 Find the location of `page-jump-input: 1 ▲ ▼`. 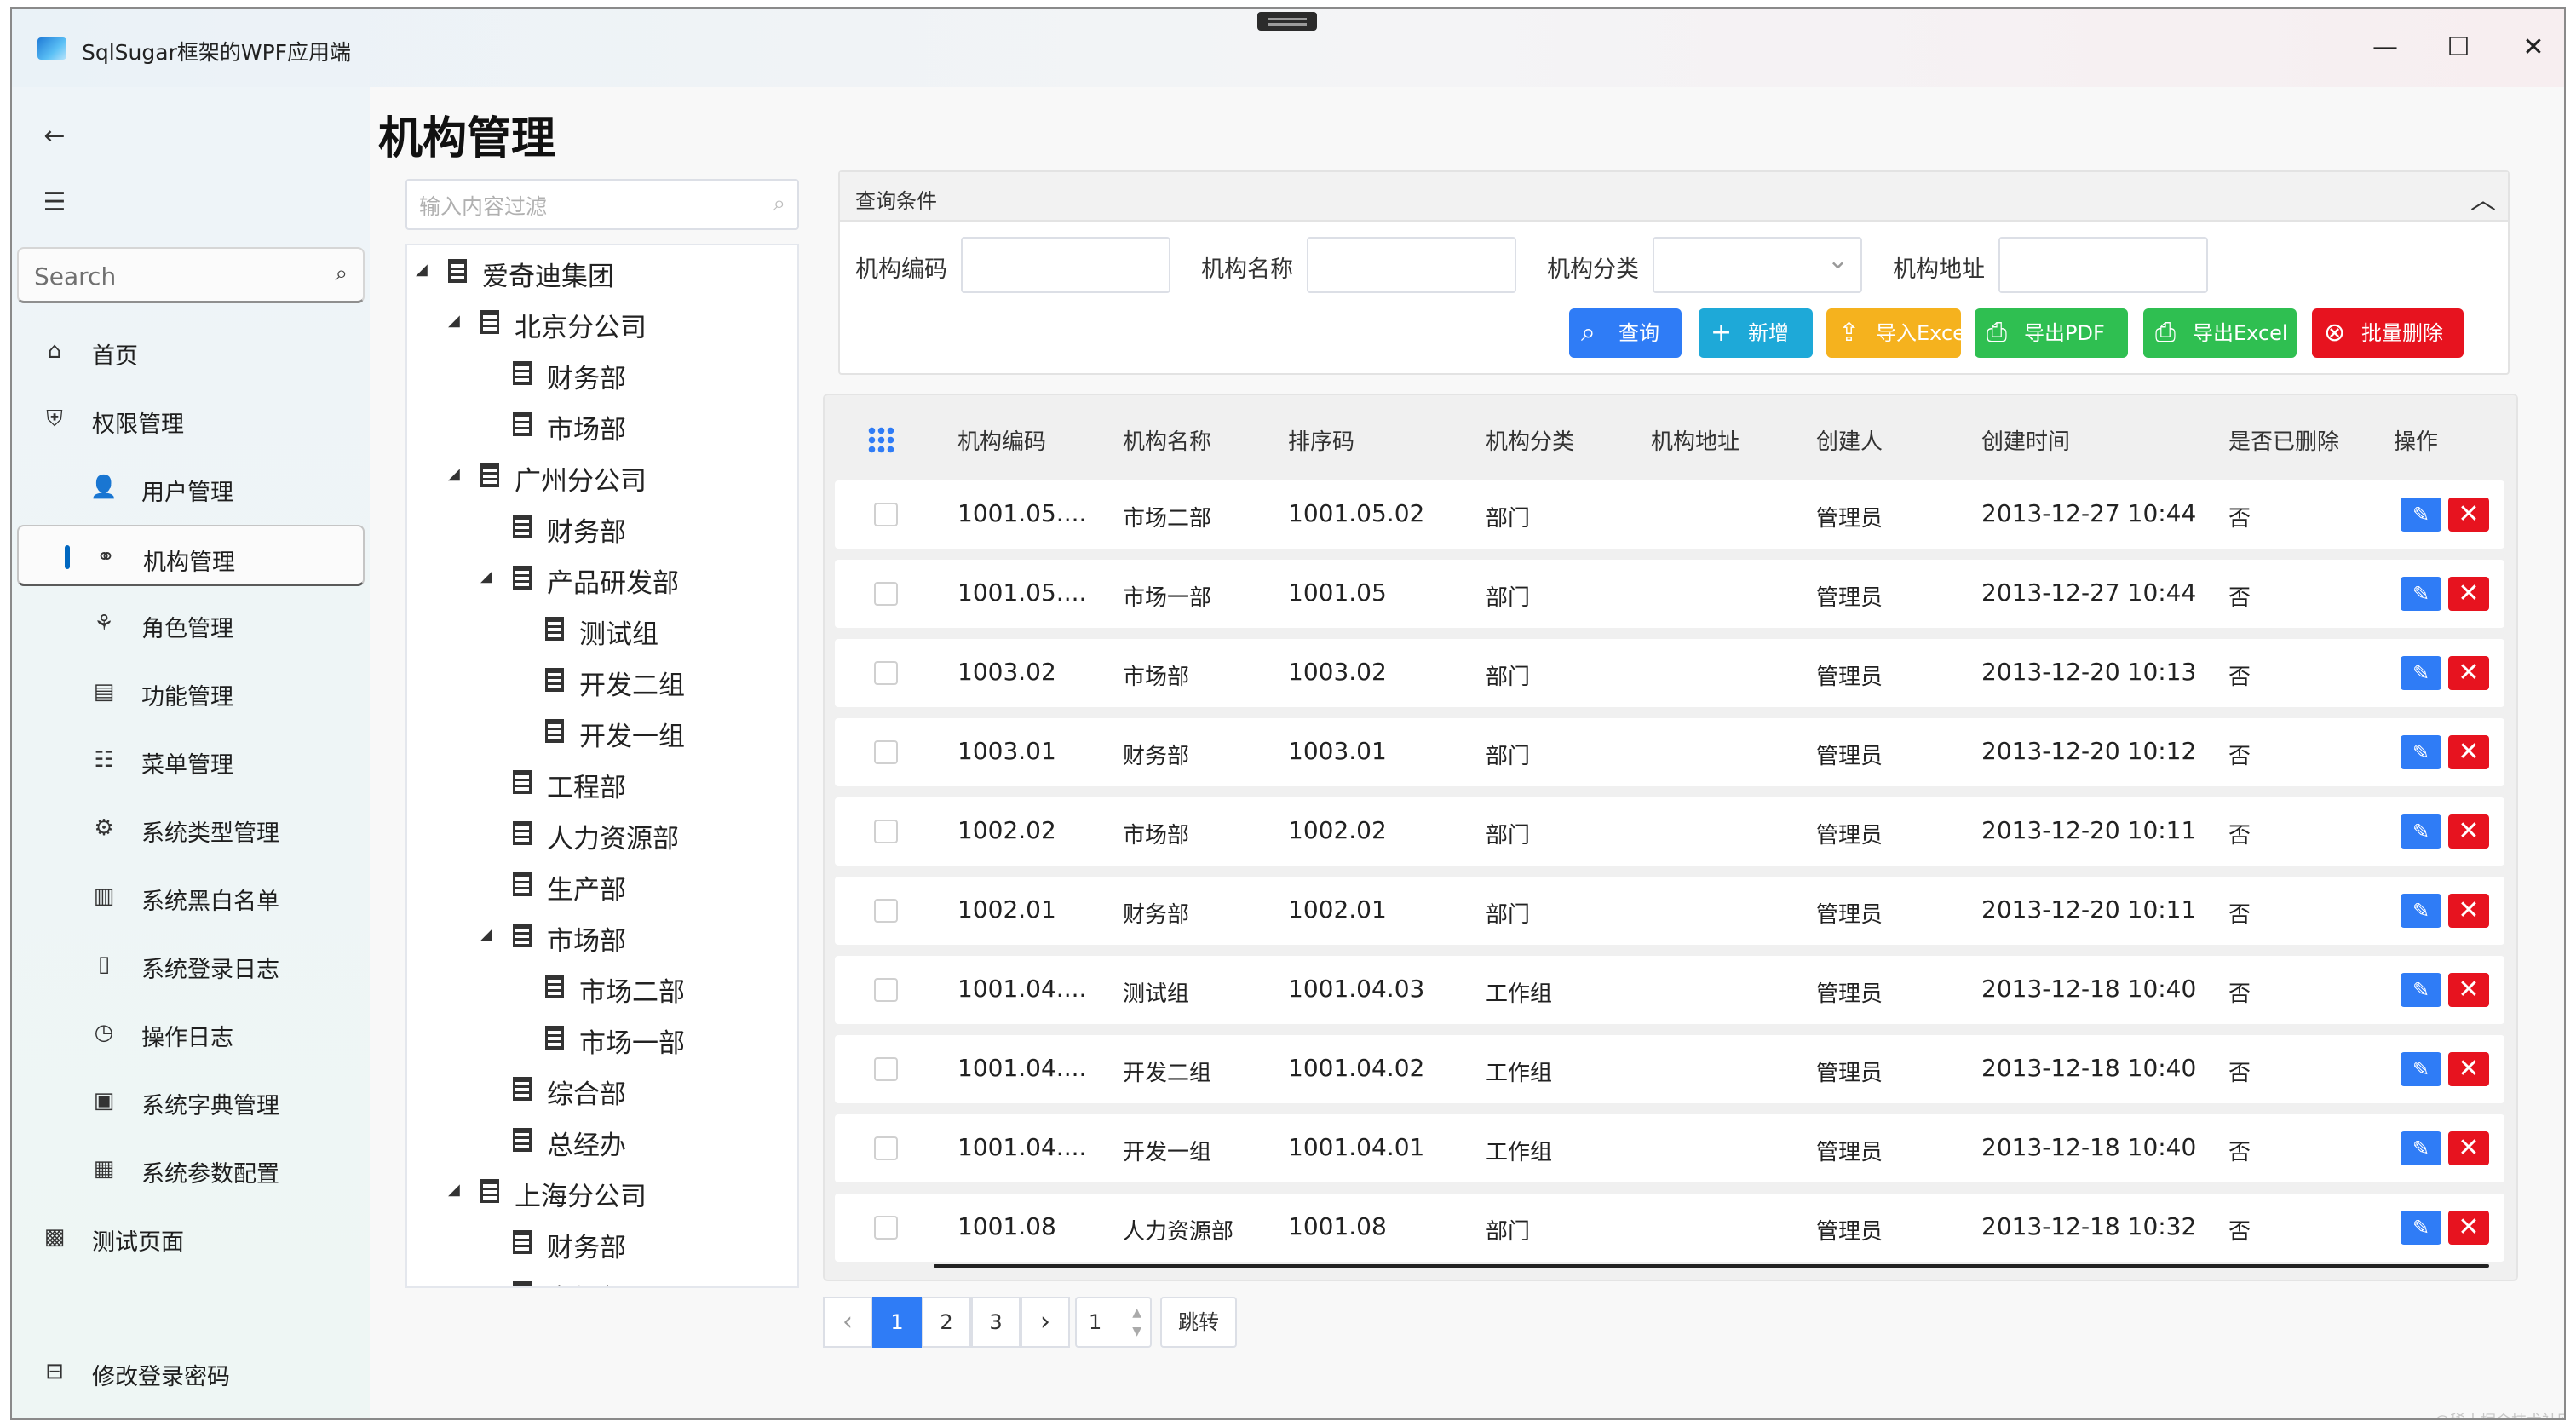

page-jump-input: 1 ▲ ▼ is located at coordinates (1113, 1322).